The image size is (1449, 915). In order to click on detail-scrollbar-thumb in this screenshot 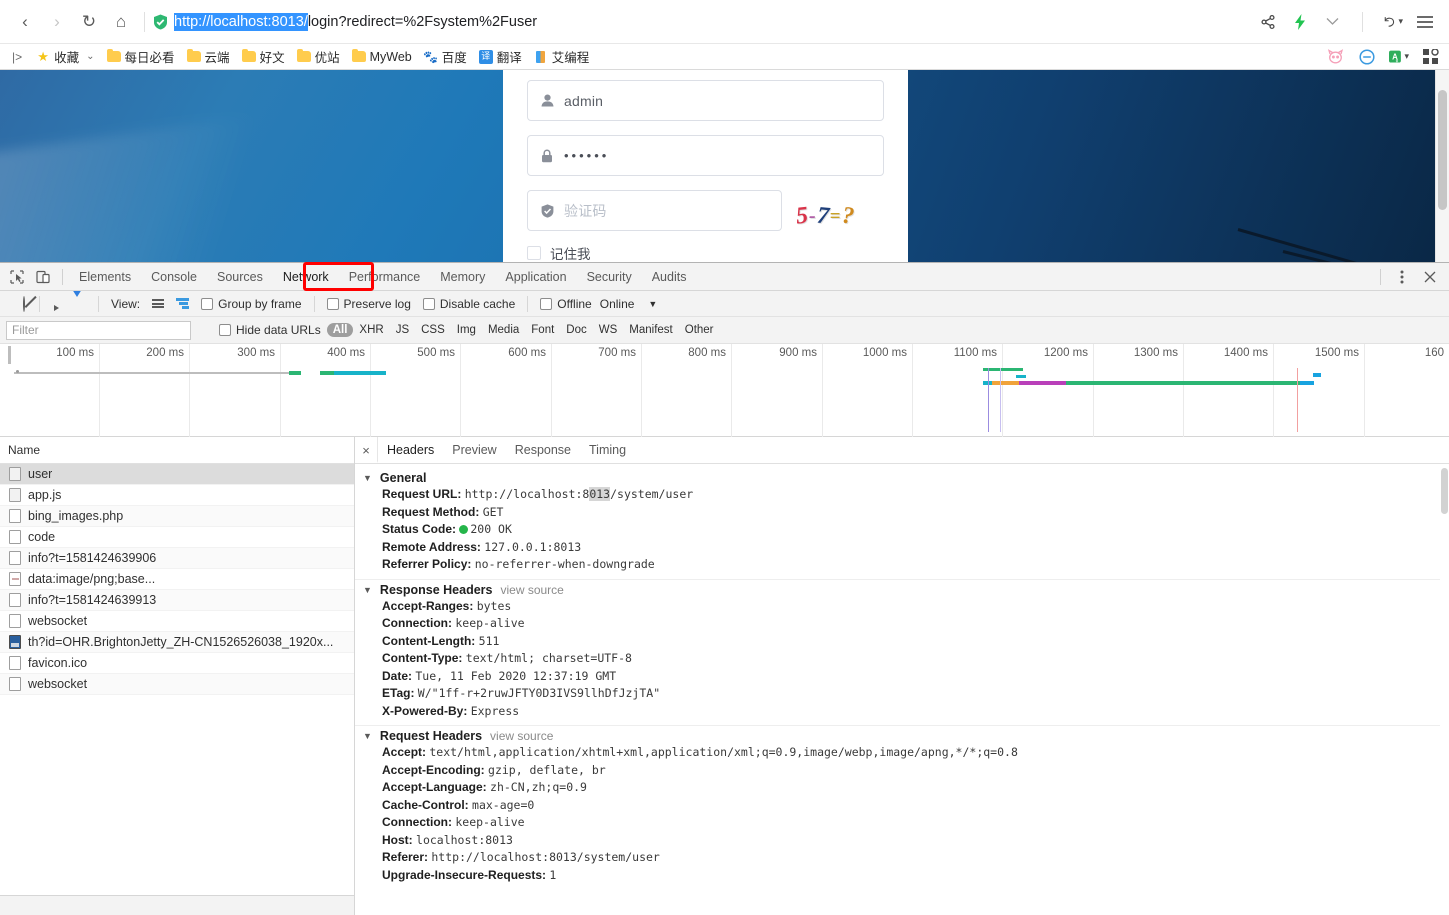, I will do `click(1444, 491)`.